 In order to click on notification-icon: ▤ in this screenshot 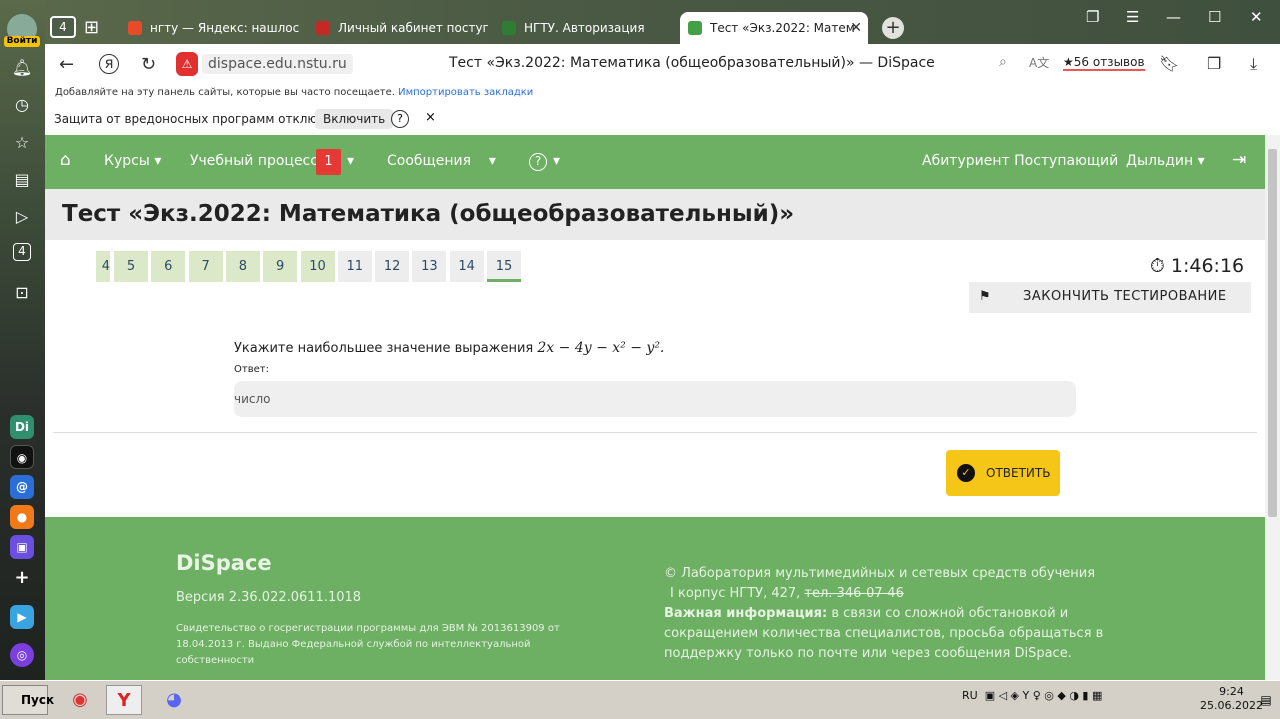, I will do `click(1266, 700)`.